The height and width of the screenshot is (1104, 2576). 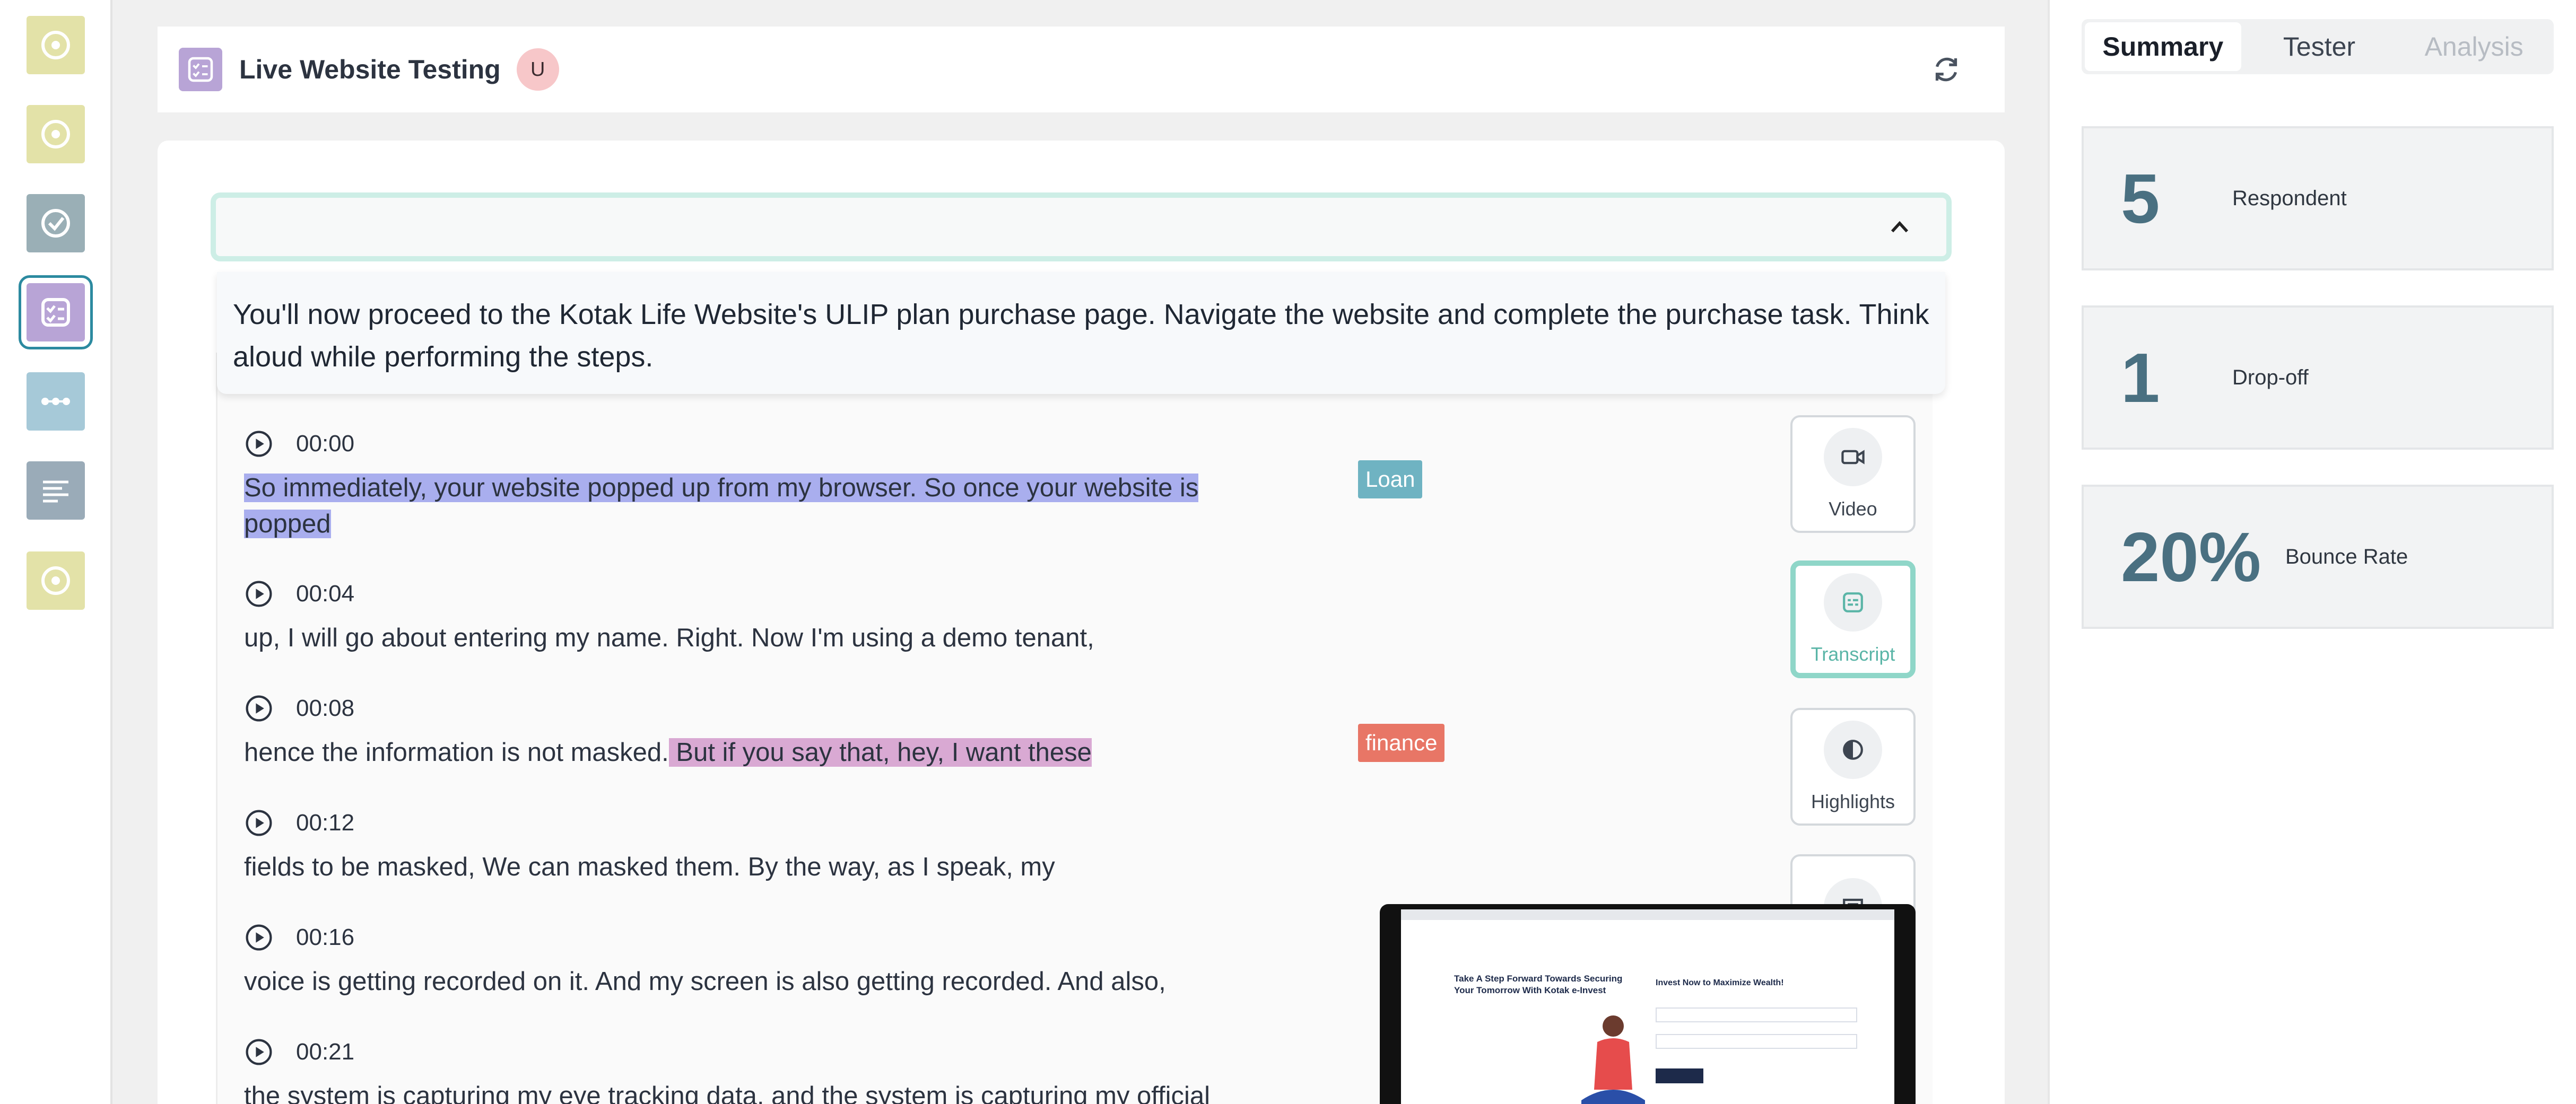 I want to click on summary-tabs: Summary Tester Analysis, so click(x=2318, y=46).